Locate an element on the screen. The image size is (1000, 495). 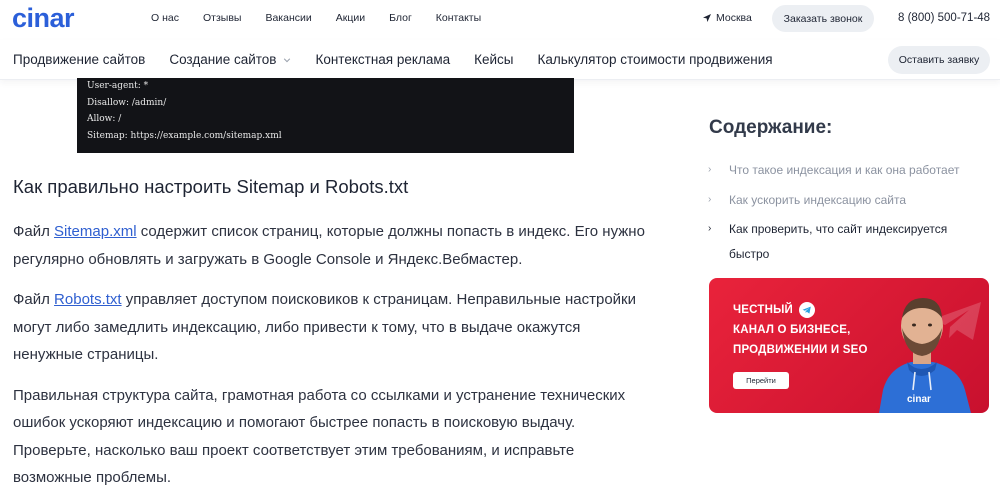
banner-line: ЧЕСТНЫЙ is located at coordinates (763, 310).